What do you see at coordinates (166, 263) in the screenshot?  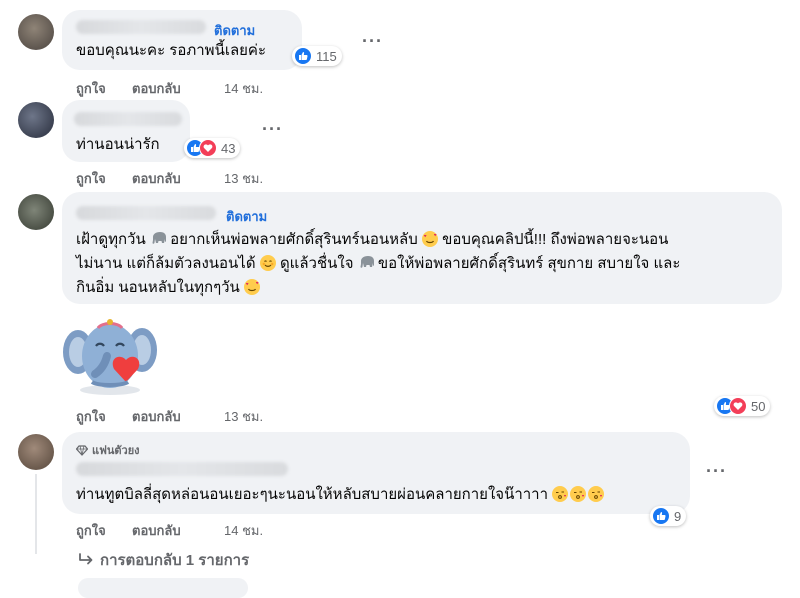 I see `comment-text-part: ไม่นาน แต่ก็ล้มตัวลงนอนได้` at bounding box center [166, 263].